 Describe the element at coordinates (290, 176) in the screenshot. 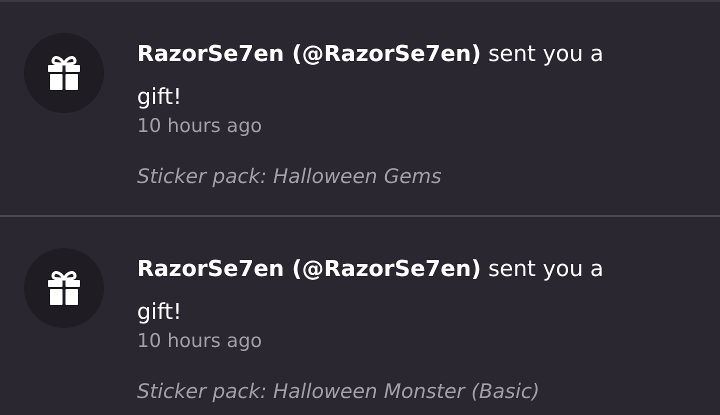

I see `gift-detail: Sticker pack: Halloween Gems` at that location.